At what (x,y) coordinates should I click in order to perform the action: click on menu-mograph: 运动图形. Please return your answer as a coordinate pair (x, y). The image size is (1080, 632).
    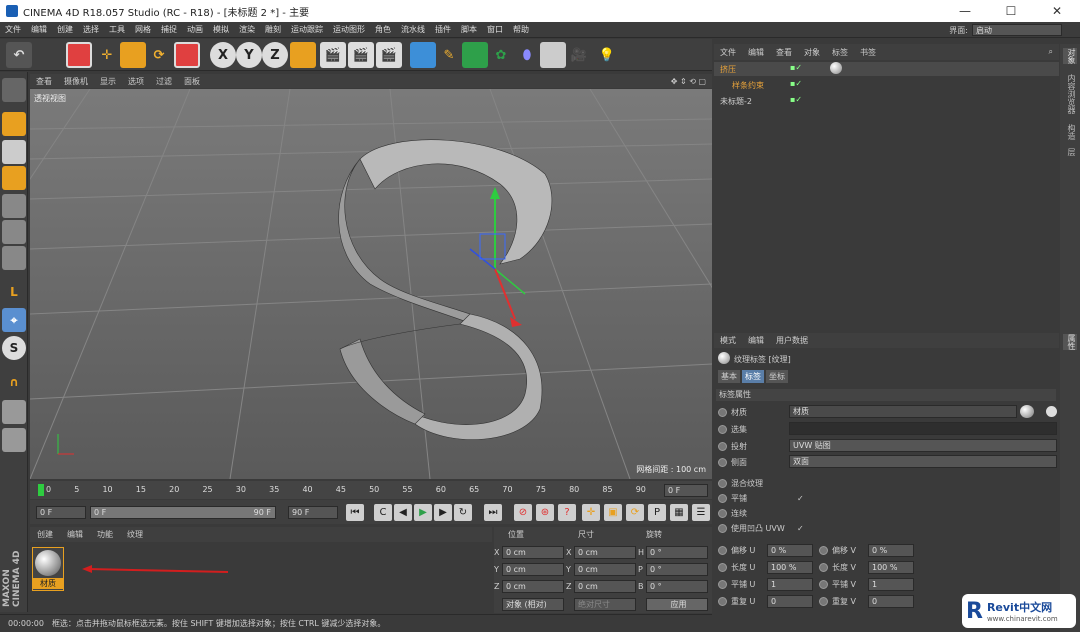
    Looking at the image, I should click on (349, 29).